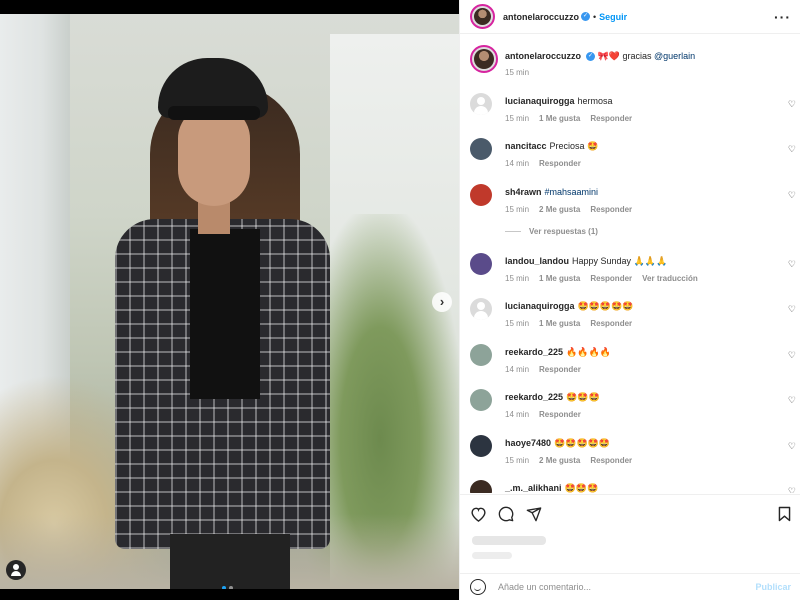  Describe the element at coordinates (509, 540) in the screenshot. I see `likes-count-blurred` at that location.